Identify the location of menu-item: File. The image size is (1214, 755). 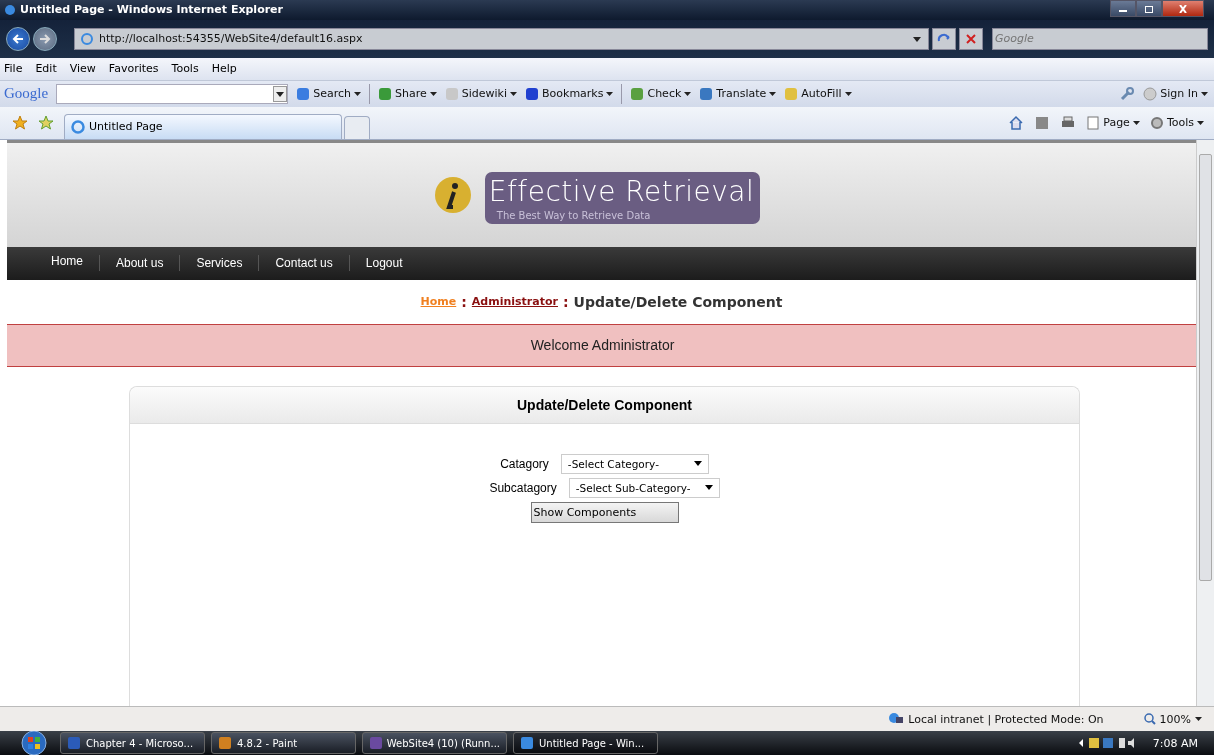
(13, 69).